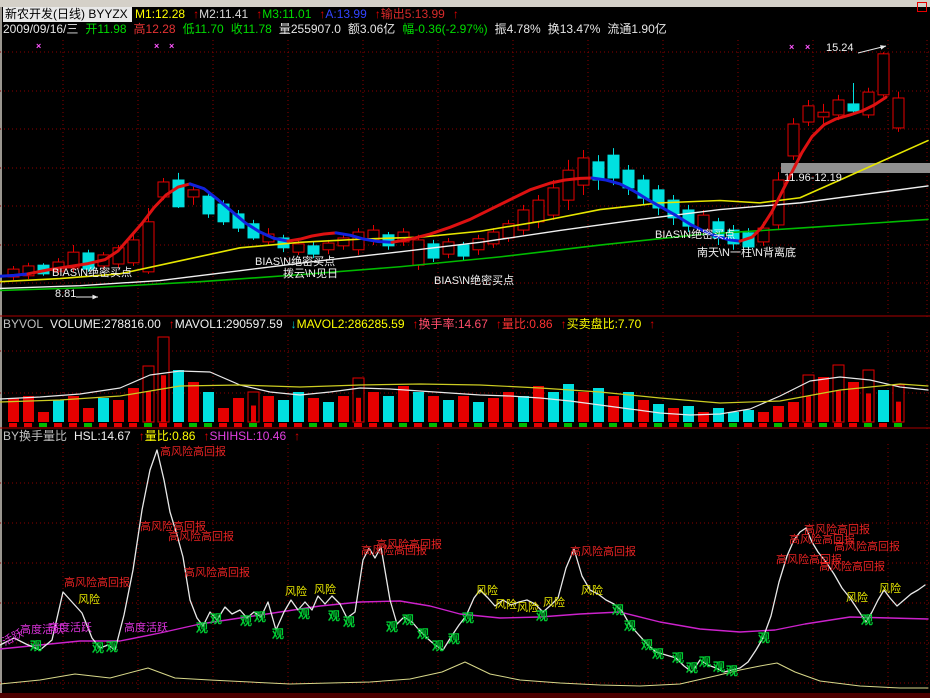  What do you see at coordinates (170, 436) in the screenshot?
I see `turnover-header-value: 量比:0.86` at bounding box center [170, 436].